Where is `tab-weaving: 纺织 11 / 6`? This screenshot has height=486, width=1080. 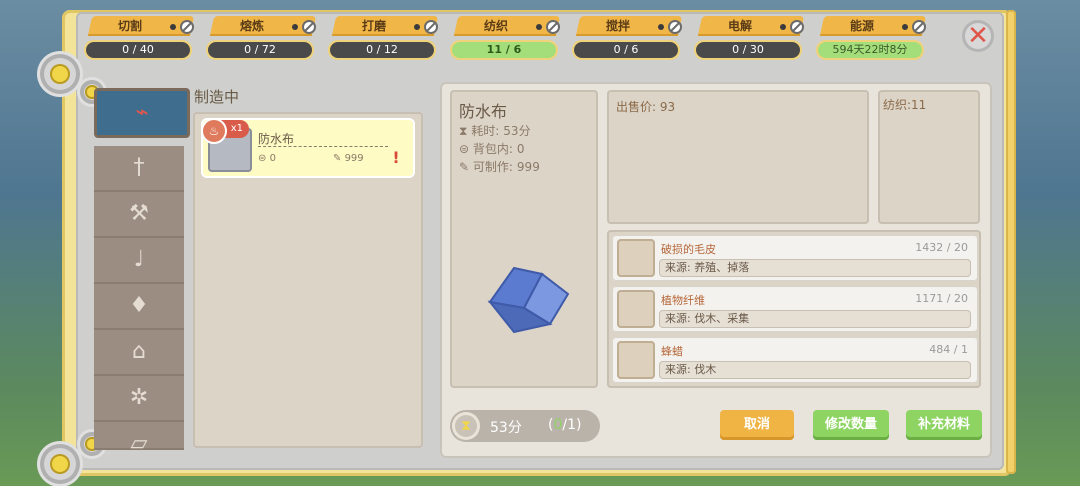 tab-weaving: 纺织 11 / 6 is located at coordinates (507, 39).